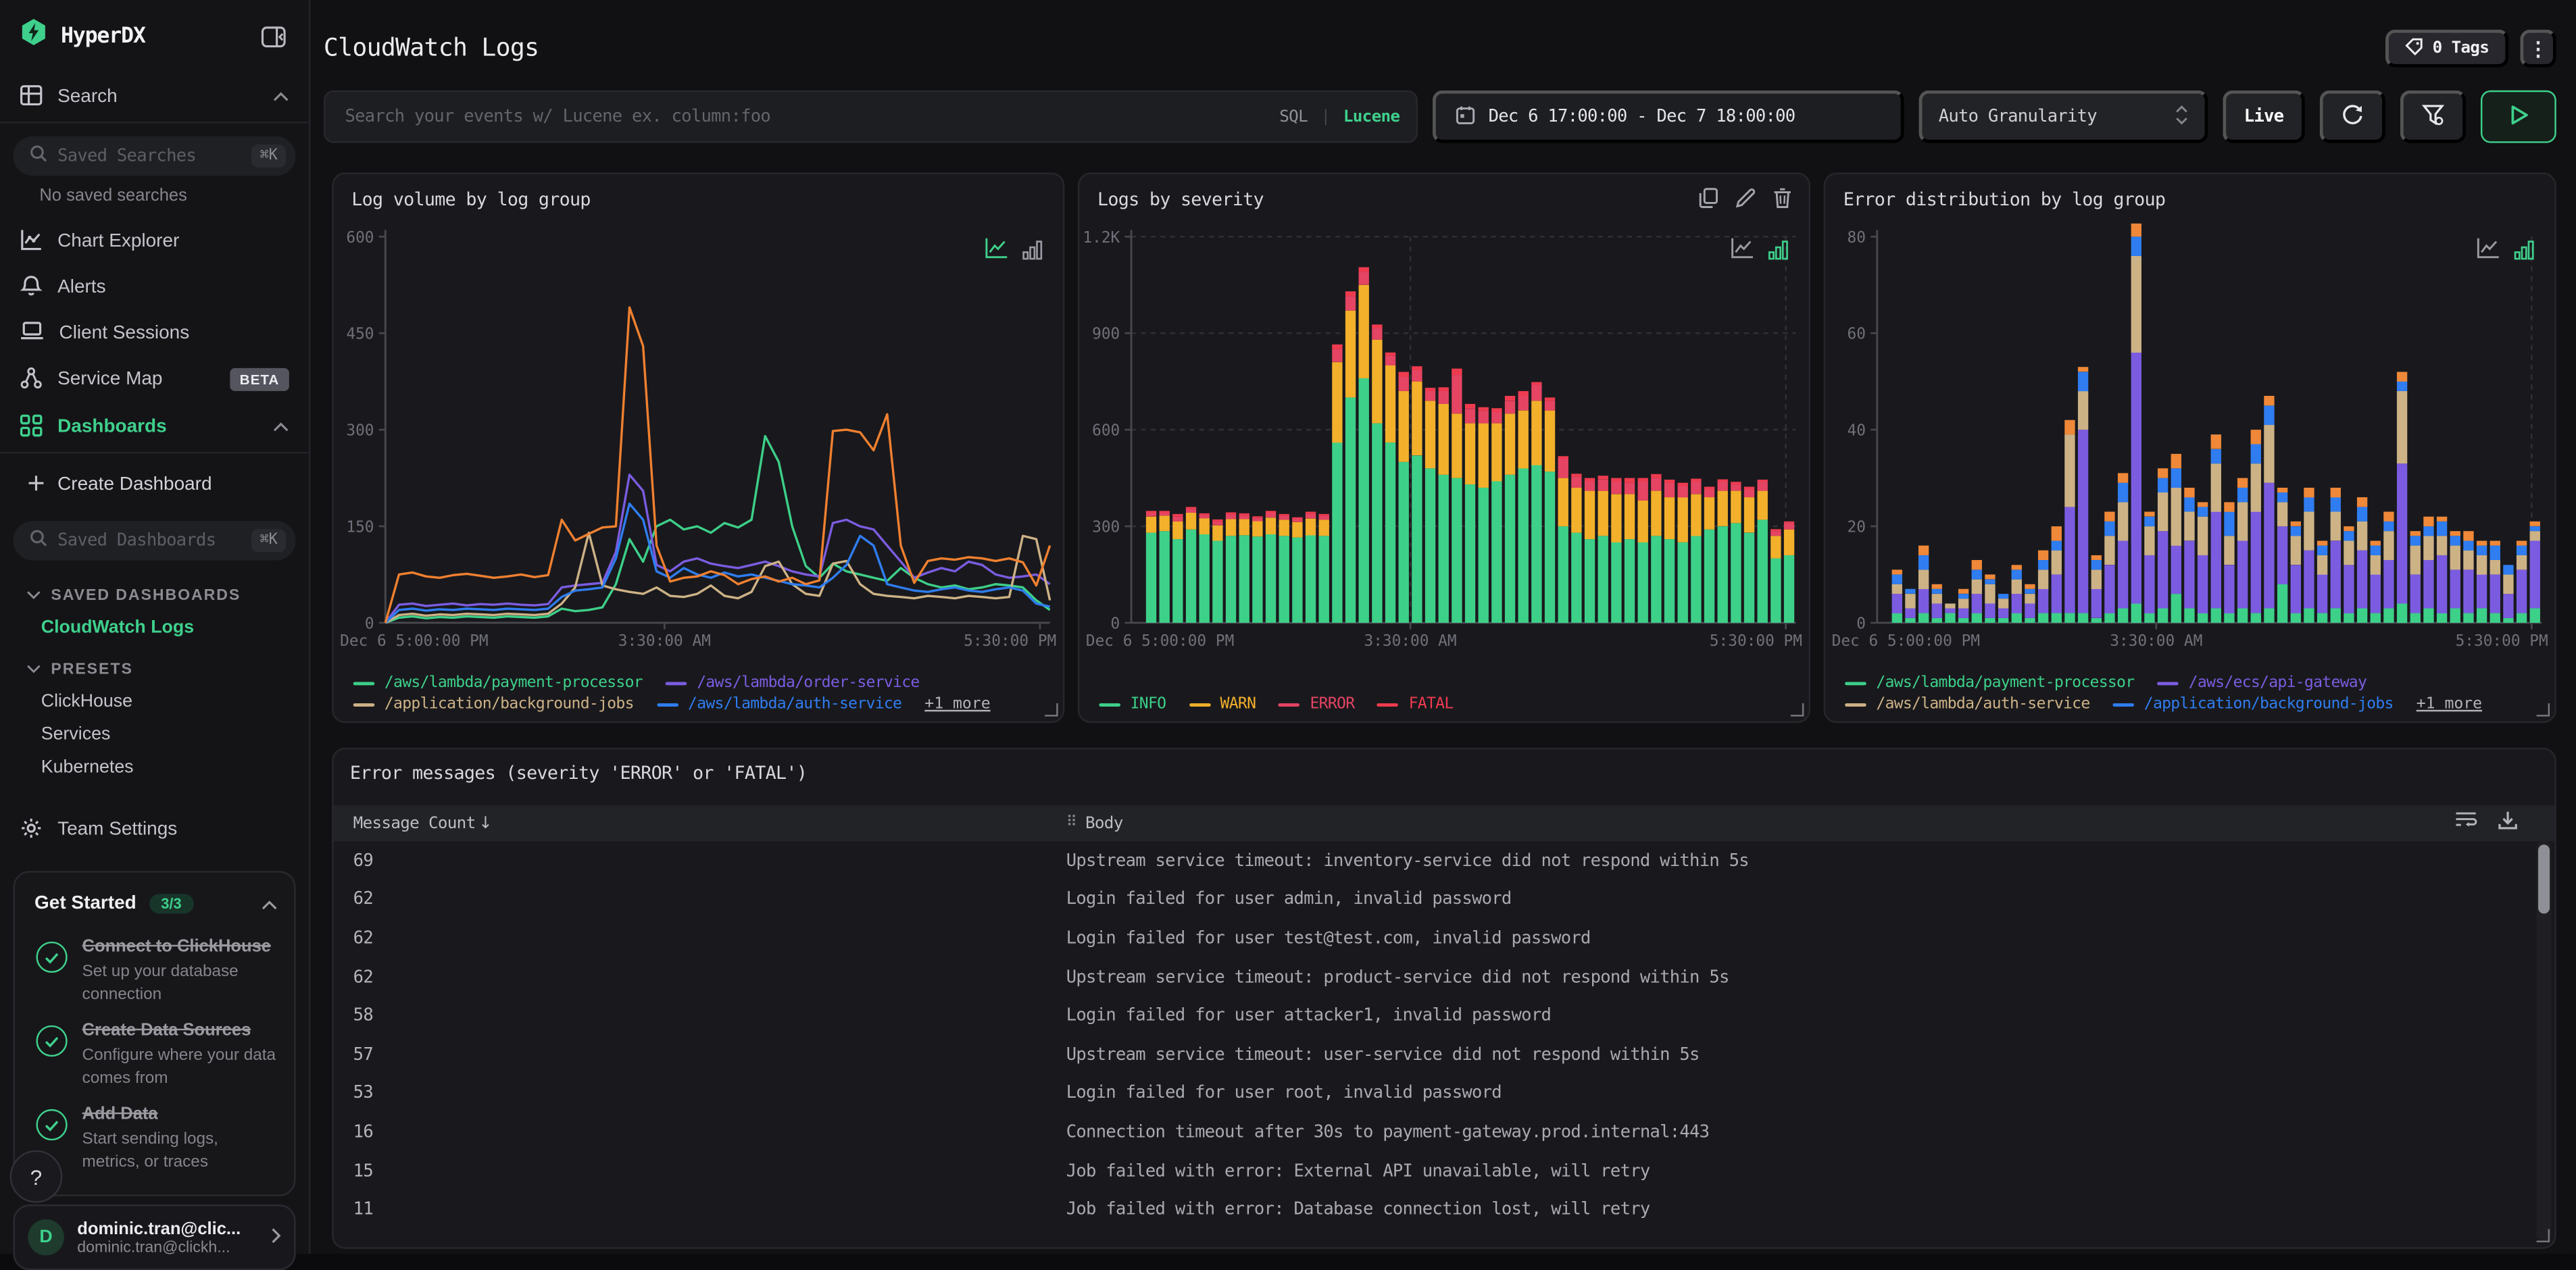 The width and height of the screenshot is (2576, 1270). I want to click on column-header-body: ⠿ Body, so click(1760, 823).